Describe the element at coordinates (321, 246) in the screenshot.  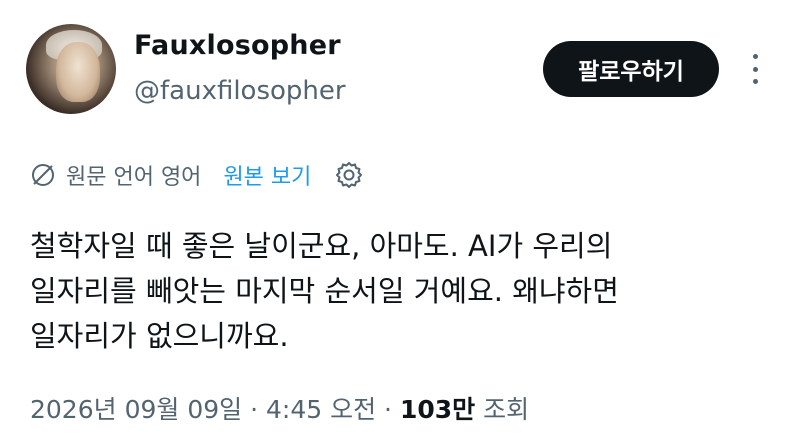
I see `tweet-line: 철학자일 때 좋은 날이군요, 아마도. AI가 우리의` at that location.